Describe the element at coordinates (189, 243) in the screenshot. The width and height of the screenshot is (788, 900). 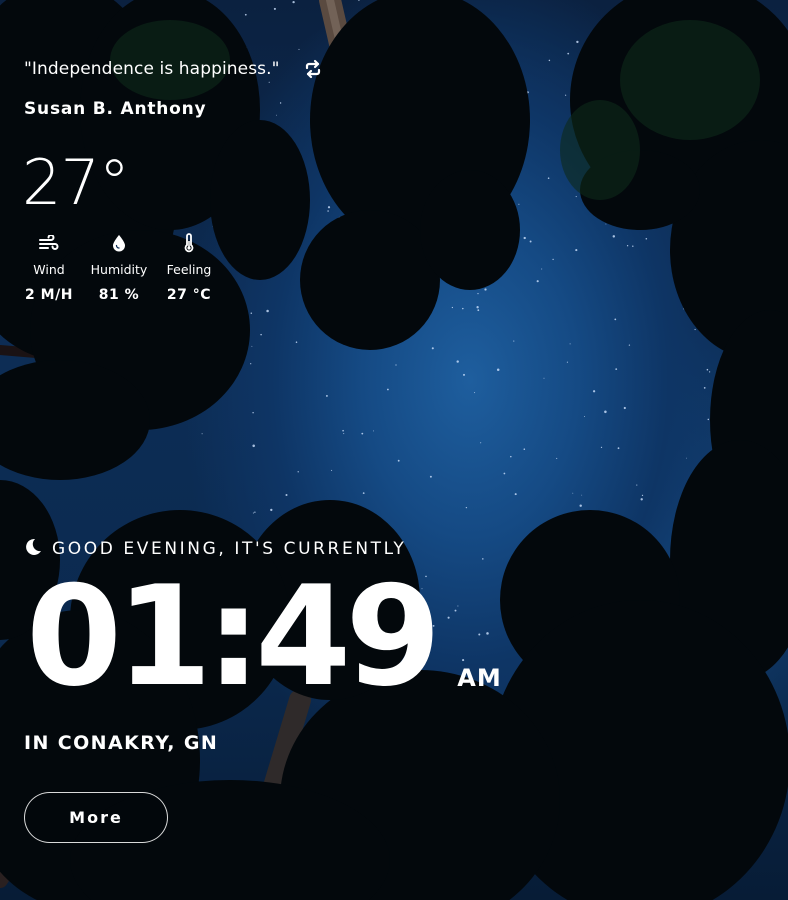
I see `thermometer-icon` at that location.